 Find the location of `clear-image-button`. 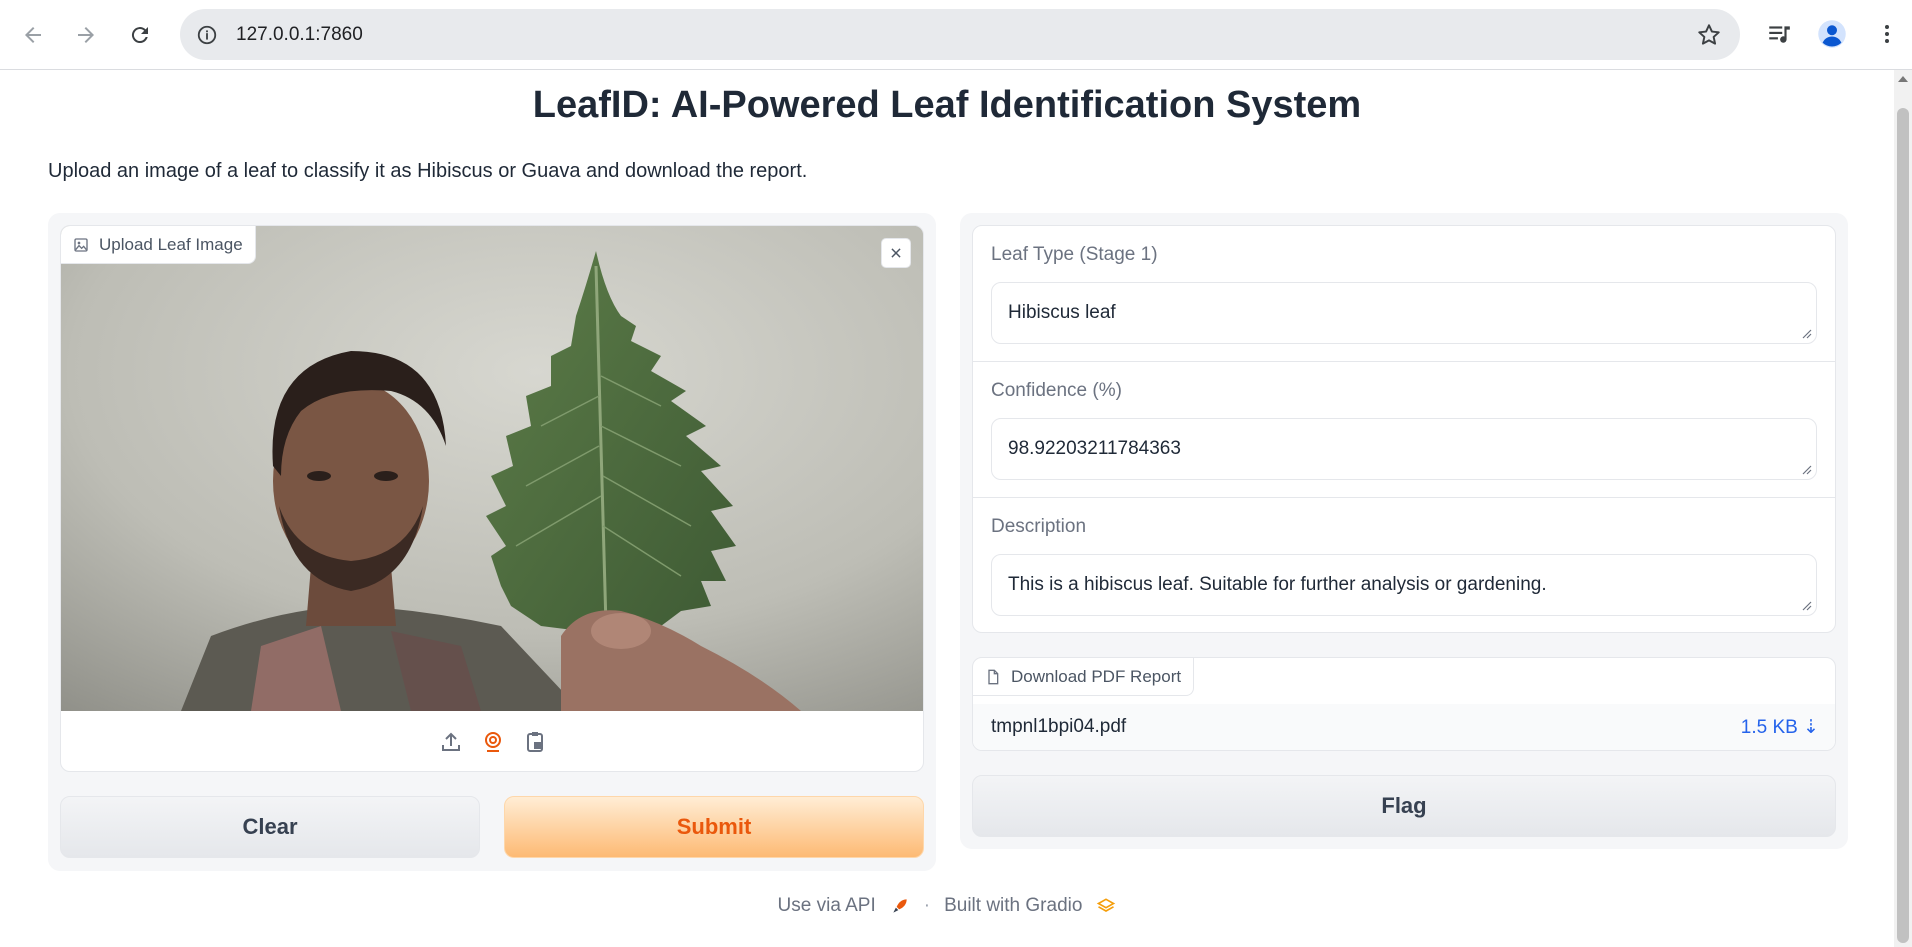

clear-image-button is located at coordinates (896, 253).